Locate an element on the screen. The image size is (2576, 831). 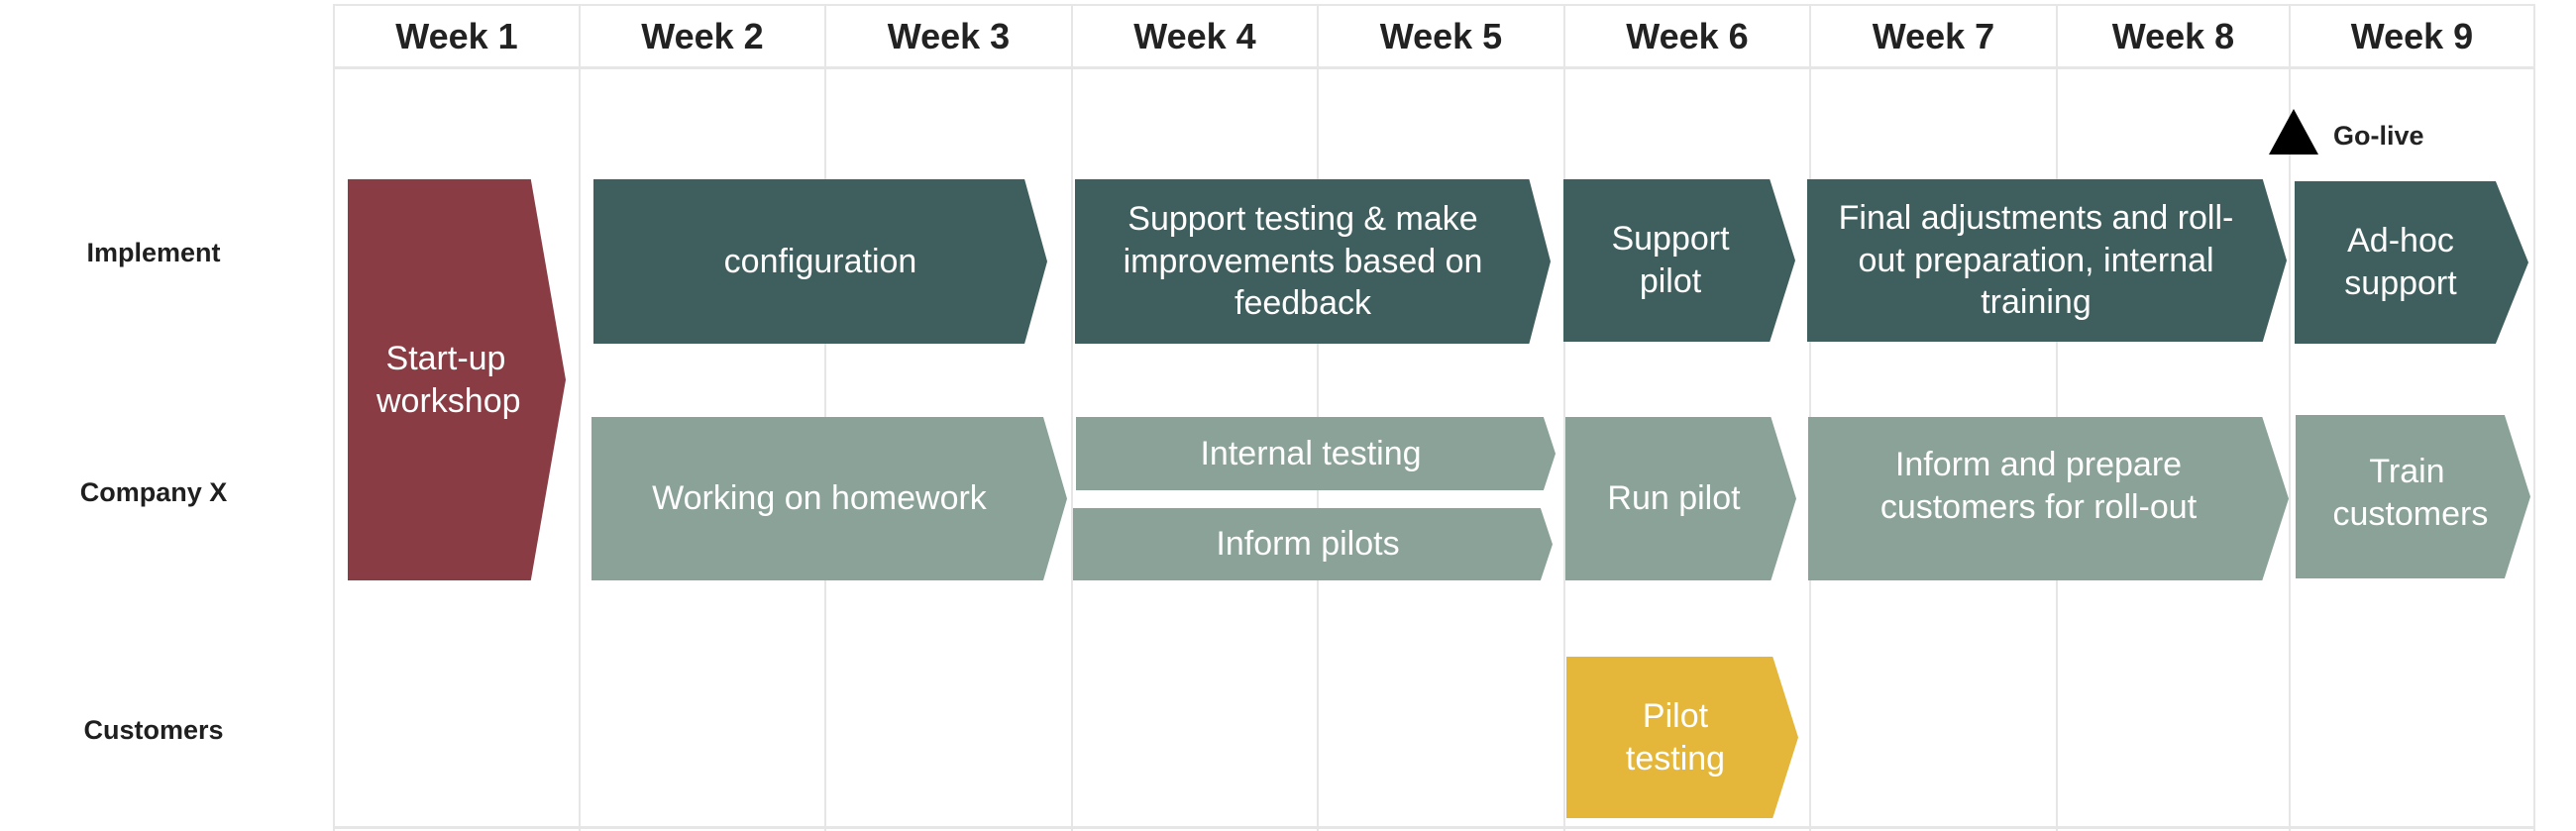
week-header: Week 4 is located at coordinates (1194, 35).